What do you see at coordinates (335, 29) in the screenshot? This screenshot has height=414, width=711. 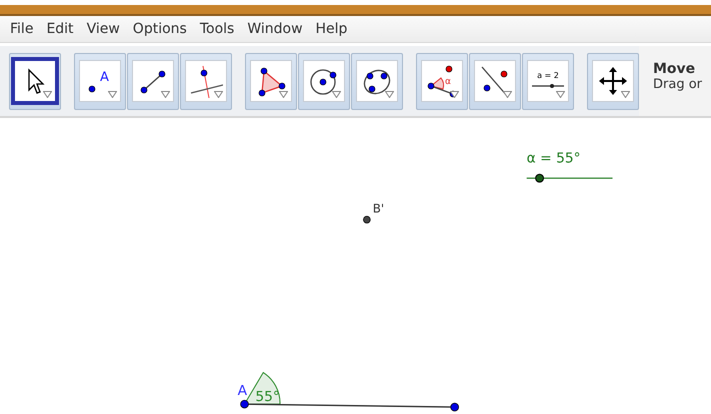 I see `menu-item: Help` at bounding box center [335, 29].